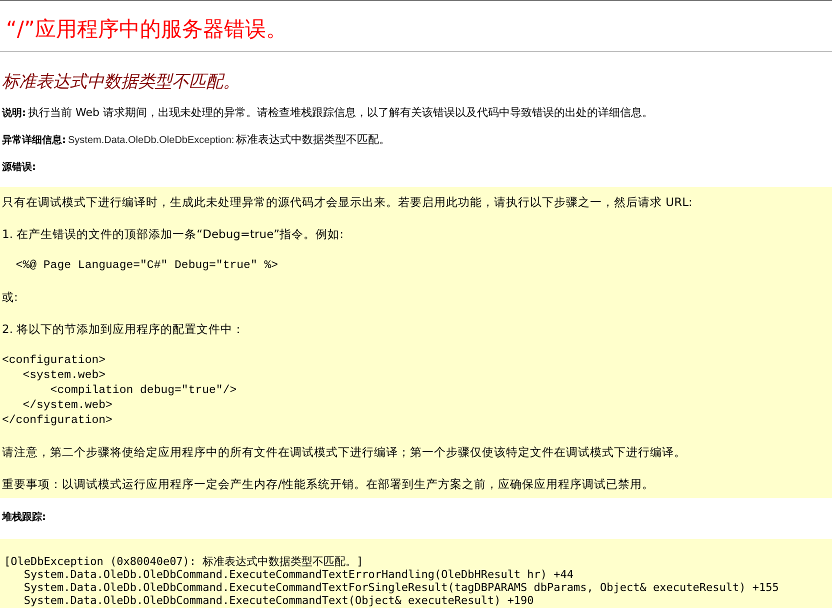 This screenshot has height=608, width=832. I want to click on stack-trace-label: 堆栈跟踪:, so click(24, 517).